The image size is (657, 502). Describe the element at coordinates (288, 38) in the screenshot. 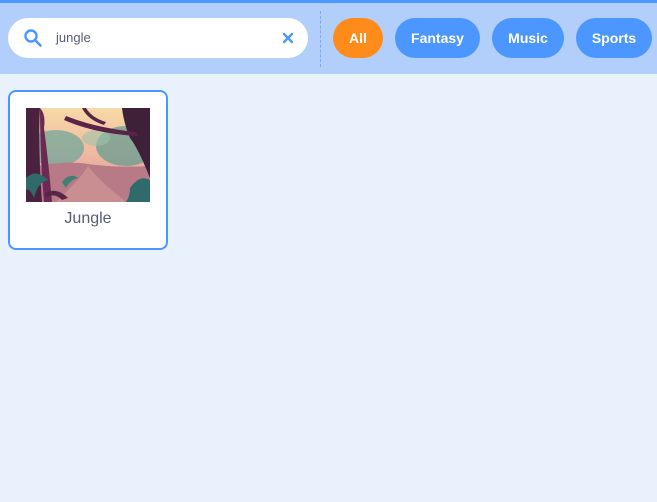

I see `close-icon` at that location.